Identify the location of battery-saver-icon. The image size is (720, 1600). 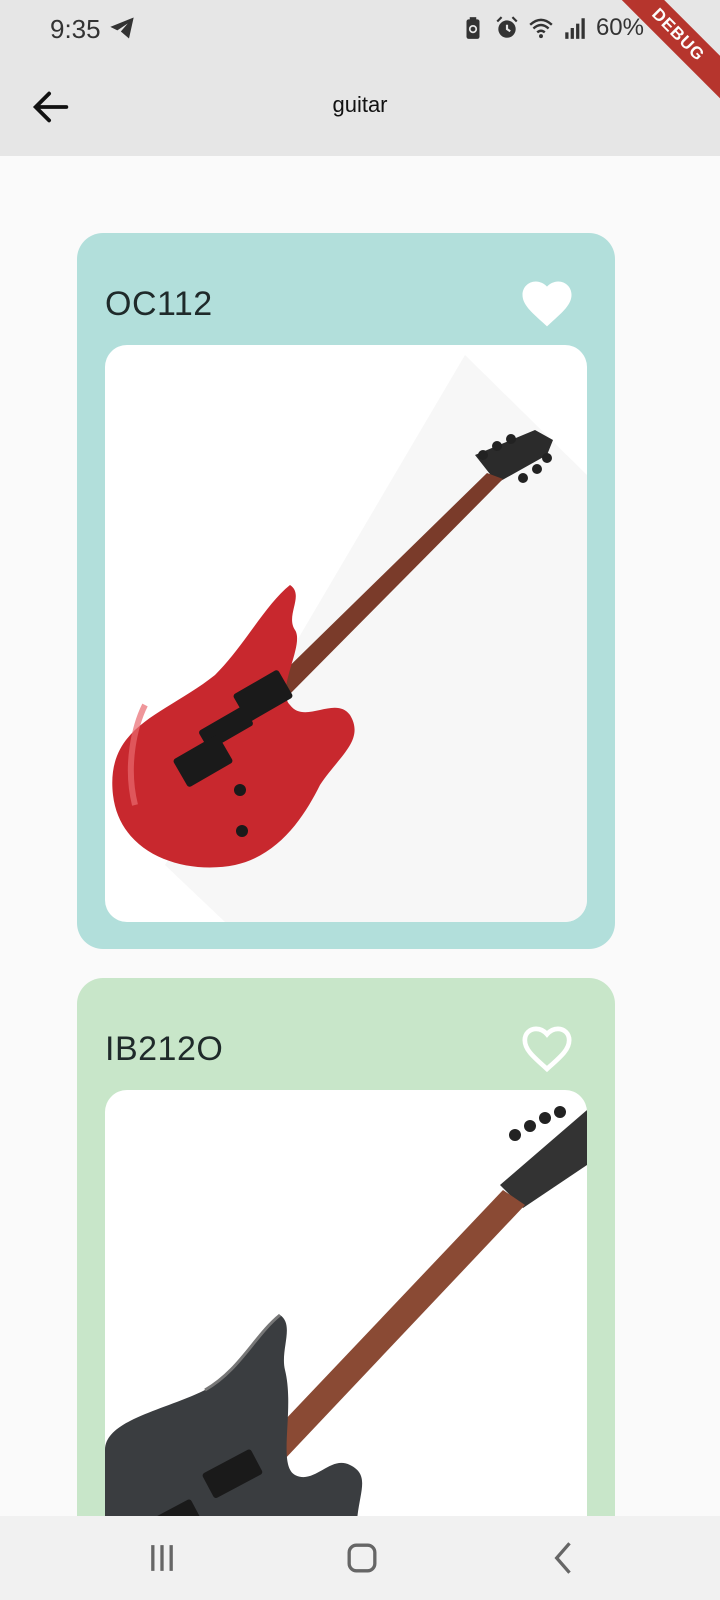
(473, 28).